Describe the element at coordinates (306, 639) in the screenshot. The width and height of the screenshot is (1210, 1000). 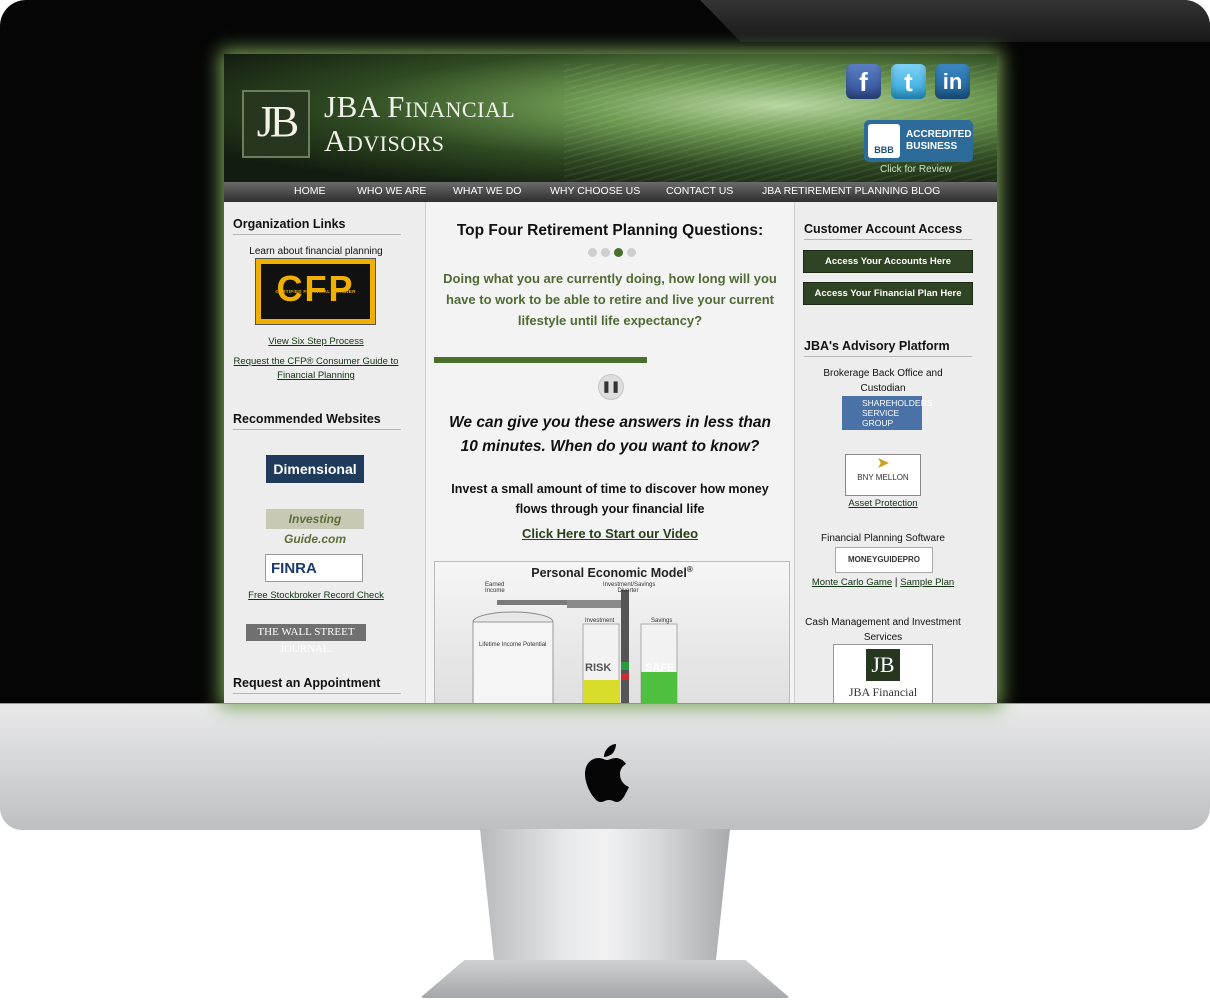
I see `wsj-logo: THE WALL STREET JOURNAL.` at that location.